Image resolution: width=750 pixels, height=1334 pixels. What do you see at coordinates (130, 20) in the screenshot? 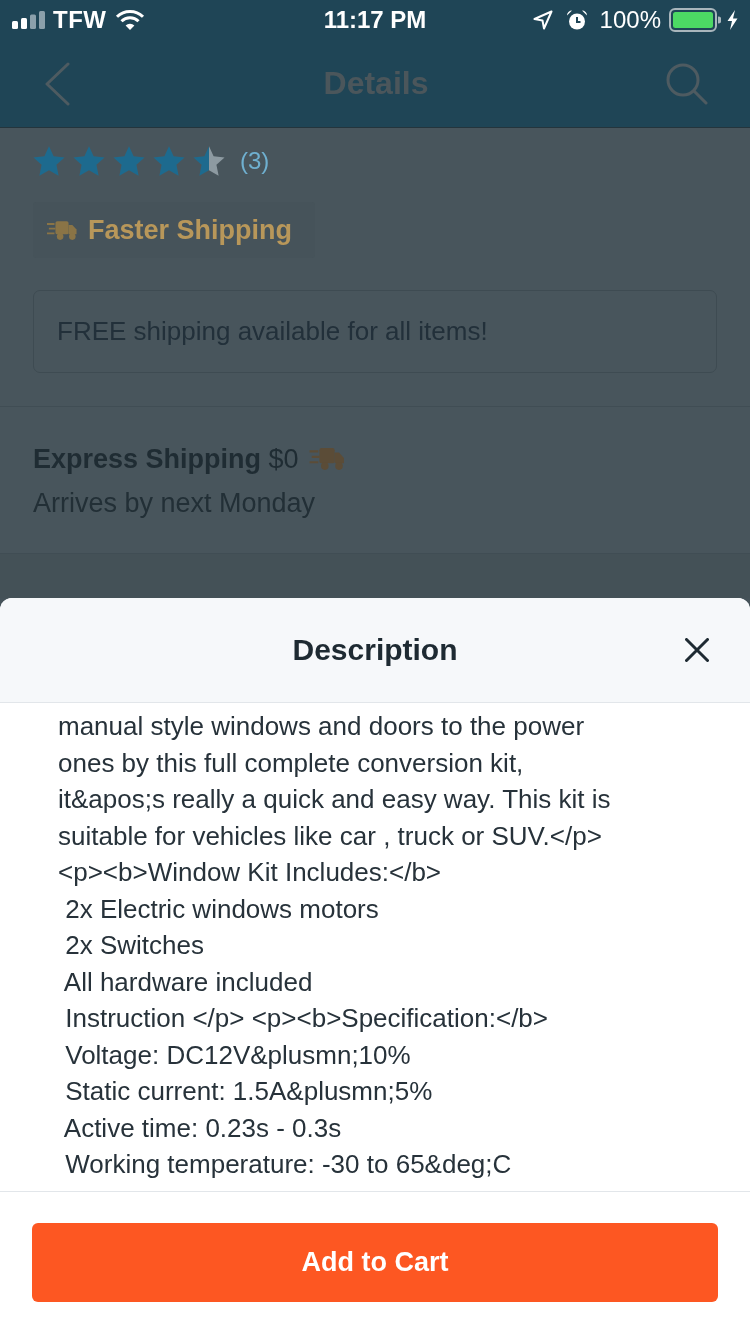
I see `wifi-icon` at bounding box center [130, 20].